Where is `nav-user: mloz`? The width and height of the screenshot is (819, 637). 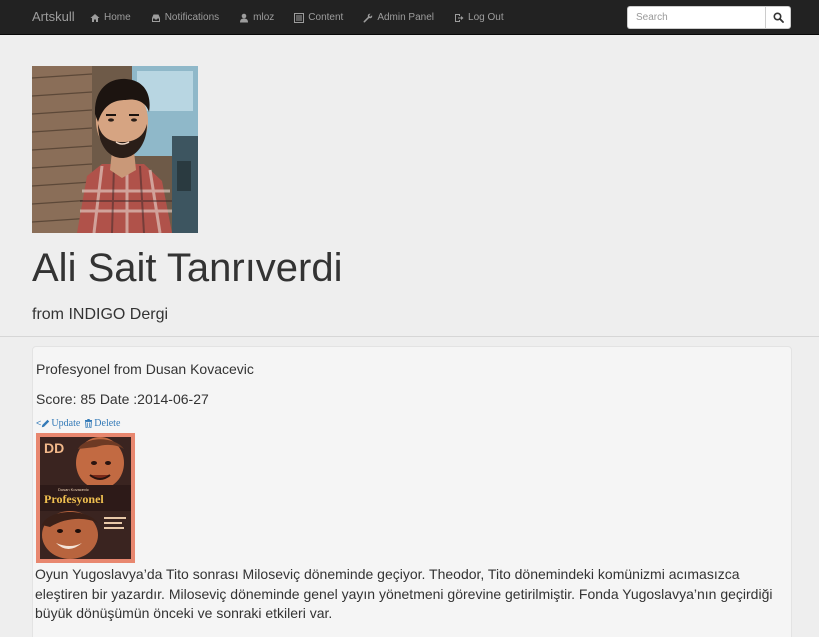 nav-user: mloz is located at coordinates (256, 17).